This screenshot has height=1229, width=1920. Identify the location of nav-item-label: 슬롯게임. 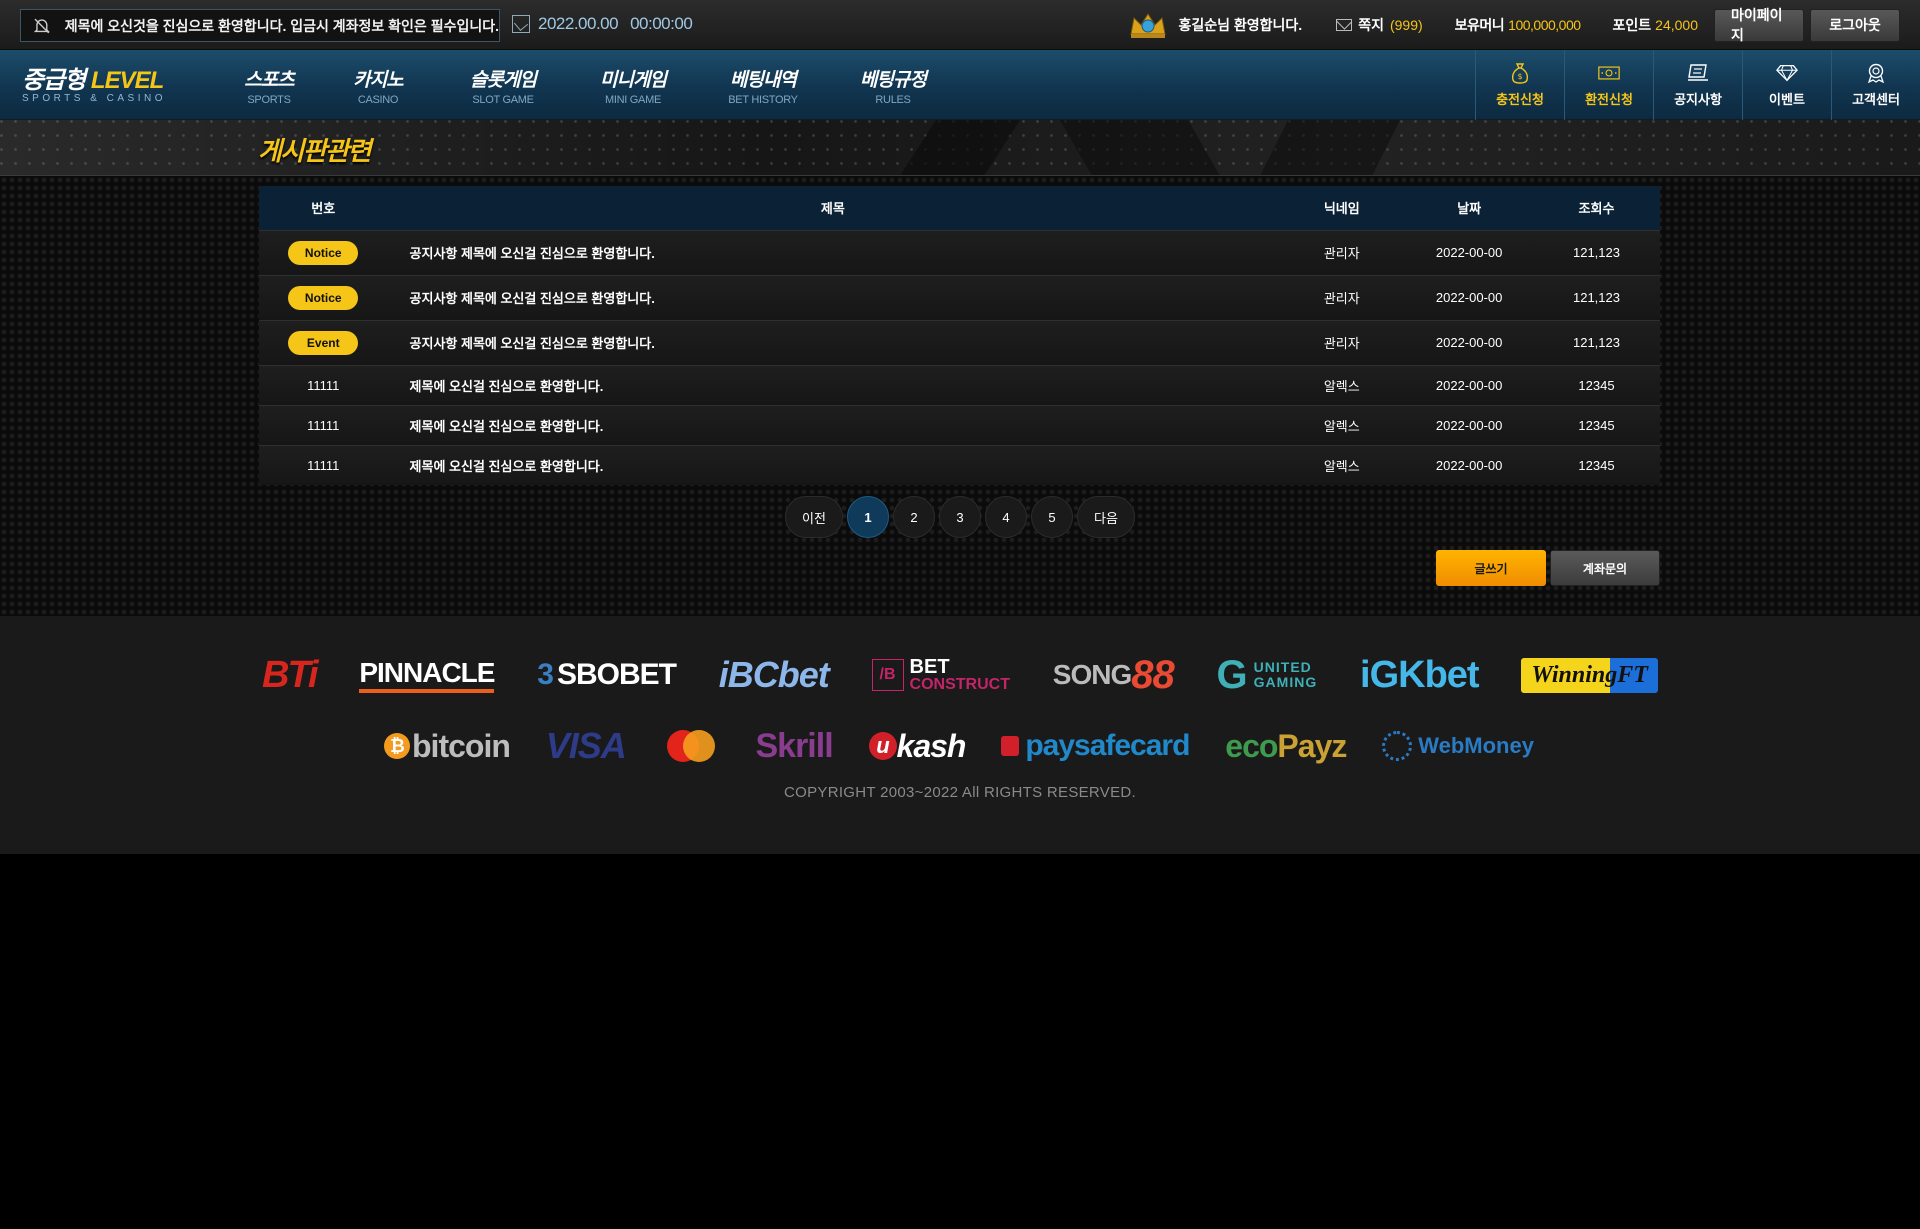
(503, 80).